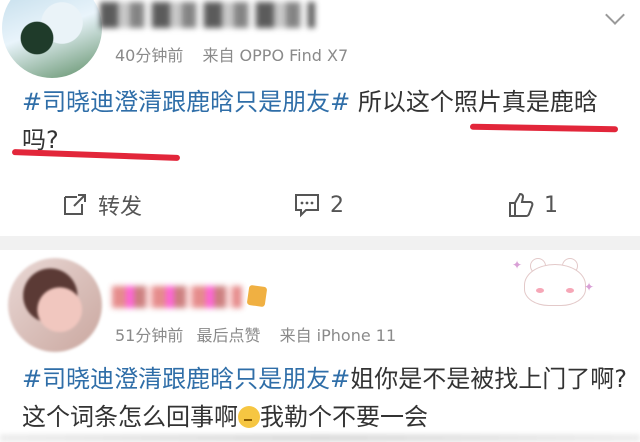 Image resolution: width=640 pixels, height=442 pixels. I want to click on repost-button: 转发, so click(102, 205).